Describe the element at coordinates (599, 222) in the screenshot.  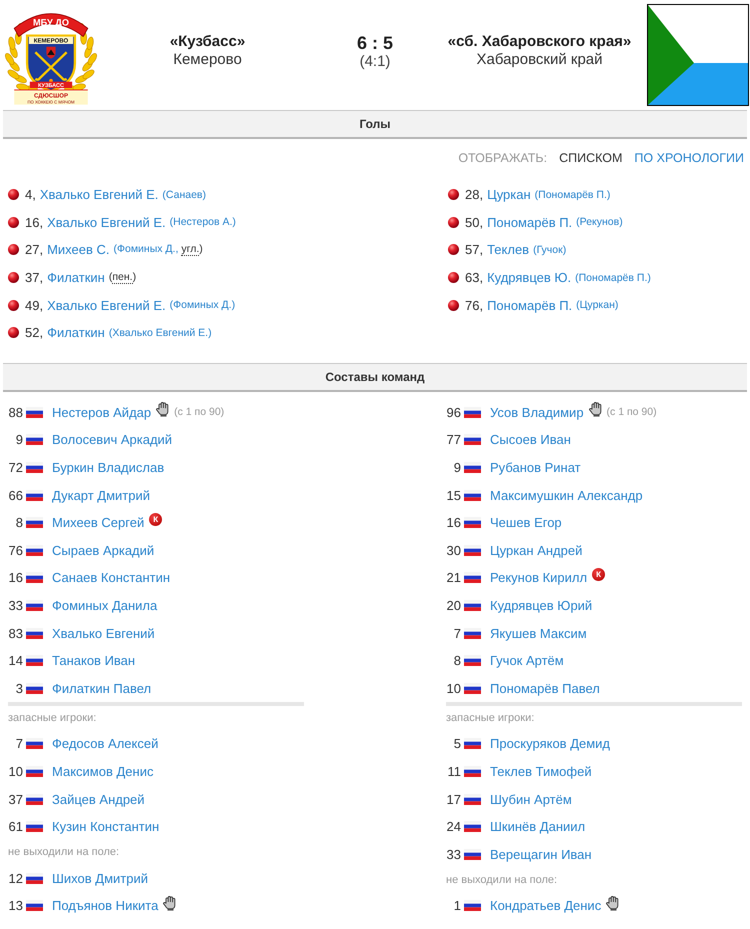
I see `assist-link: (Рекунов)` at that location.